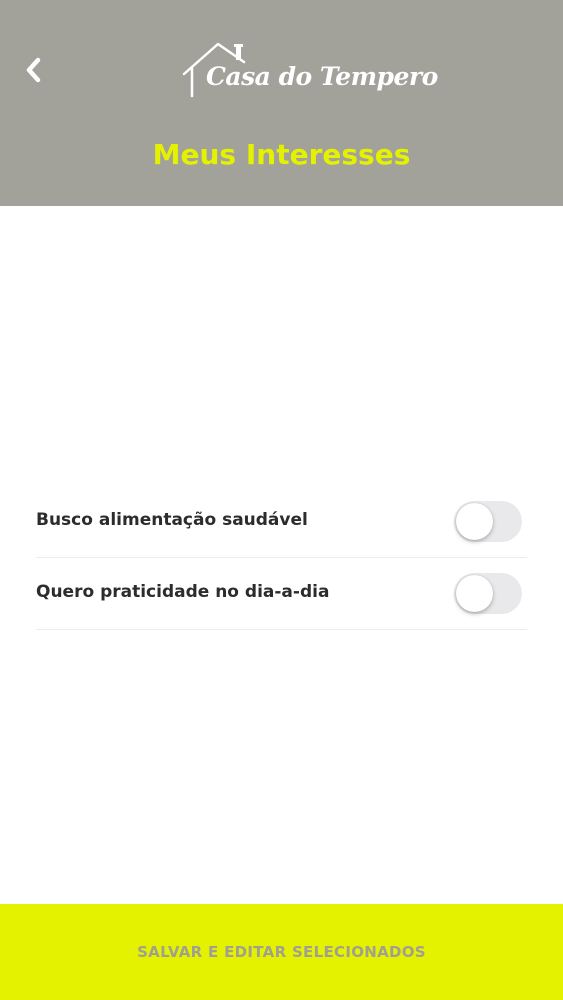  I want to click on page-title: Meus Interesses, so click(281, 154).